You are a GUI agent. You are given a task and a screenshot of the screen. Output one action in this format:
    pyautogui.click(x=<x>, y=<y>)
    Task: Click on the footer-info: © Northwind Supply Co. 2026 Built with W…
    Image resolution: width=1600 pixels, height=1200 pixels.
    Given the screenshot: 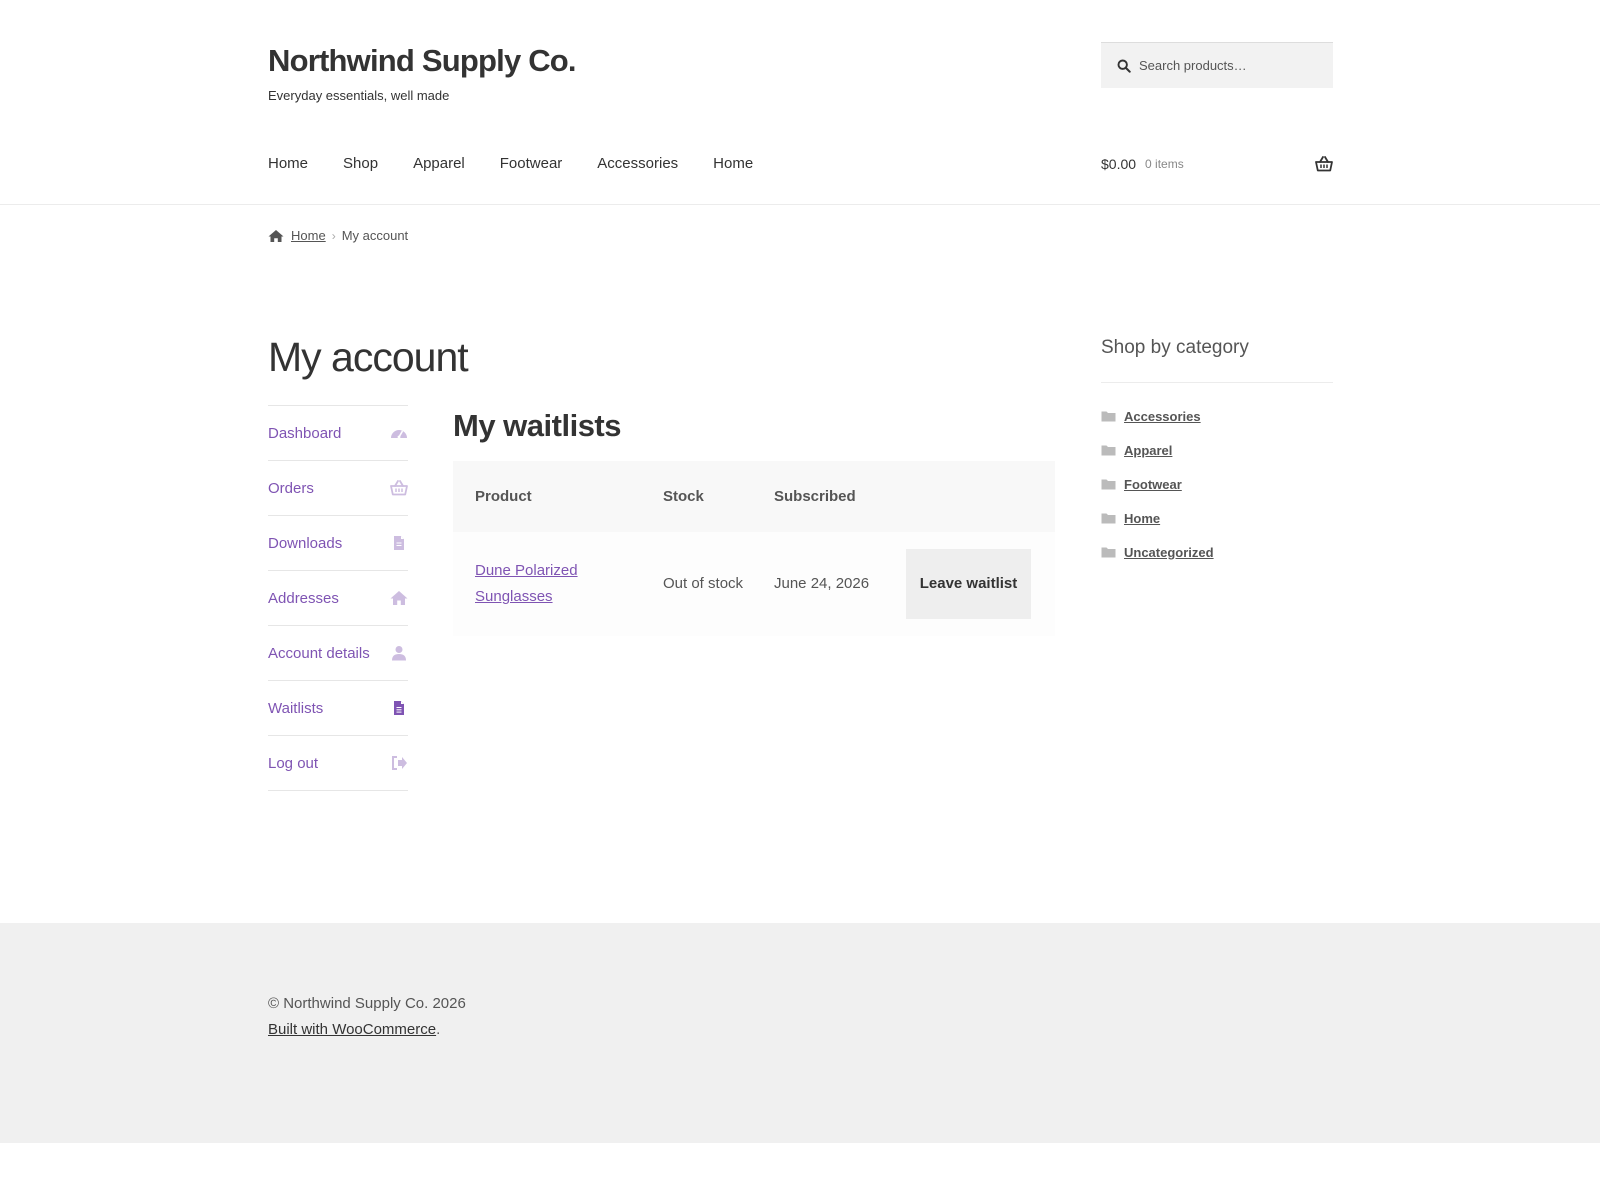 What is the action you would take?
    pyautogui.click(x=367, y=1017)
    